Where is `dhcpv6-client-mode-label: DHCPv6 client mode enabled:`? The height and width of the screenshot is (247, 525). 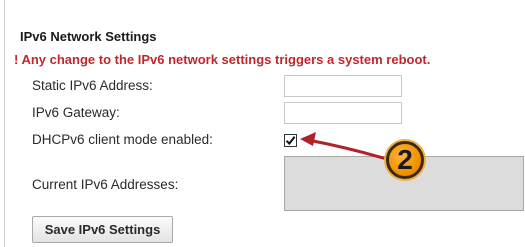 dhcpv6-client-mode-label: DHCPv6 client mode enabled: is located at coordinates (122, 139).